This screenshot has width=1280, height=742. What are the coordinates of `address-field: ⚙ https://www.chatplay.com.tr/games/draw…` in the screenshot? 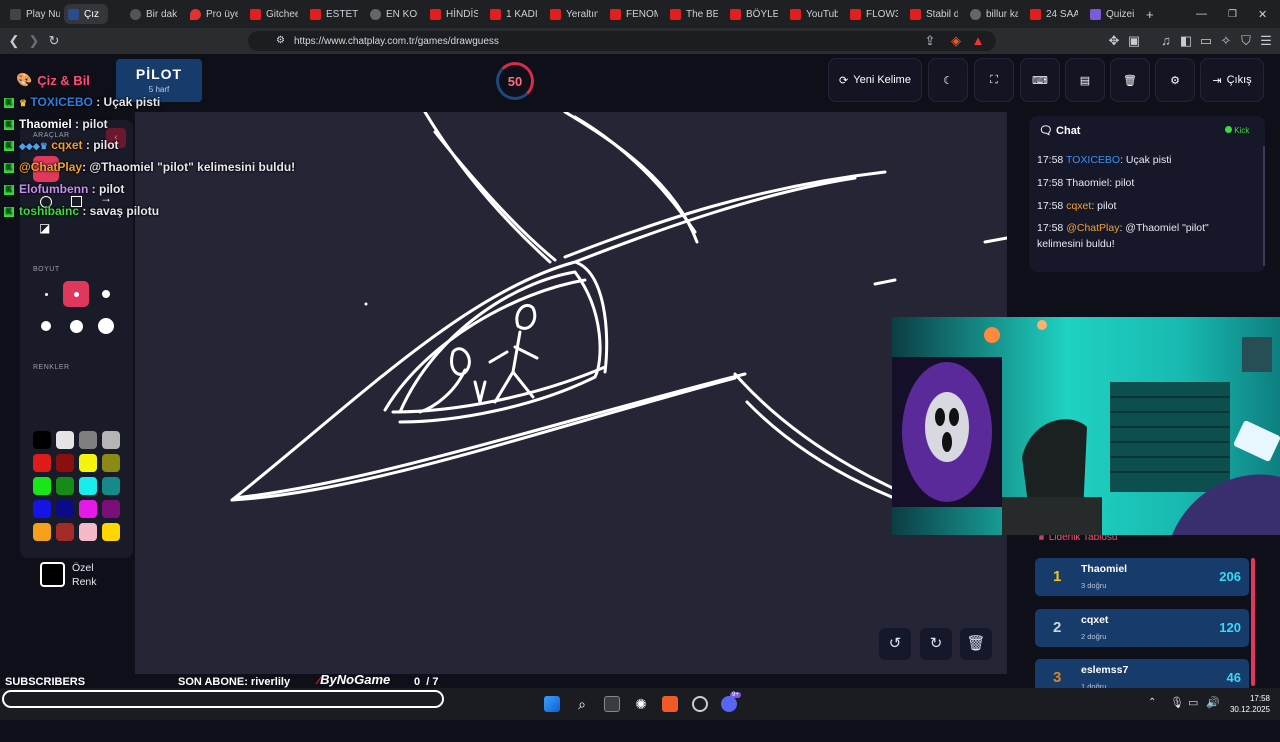 It's located at (622, 41).